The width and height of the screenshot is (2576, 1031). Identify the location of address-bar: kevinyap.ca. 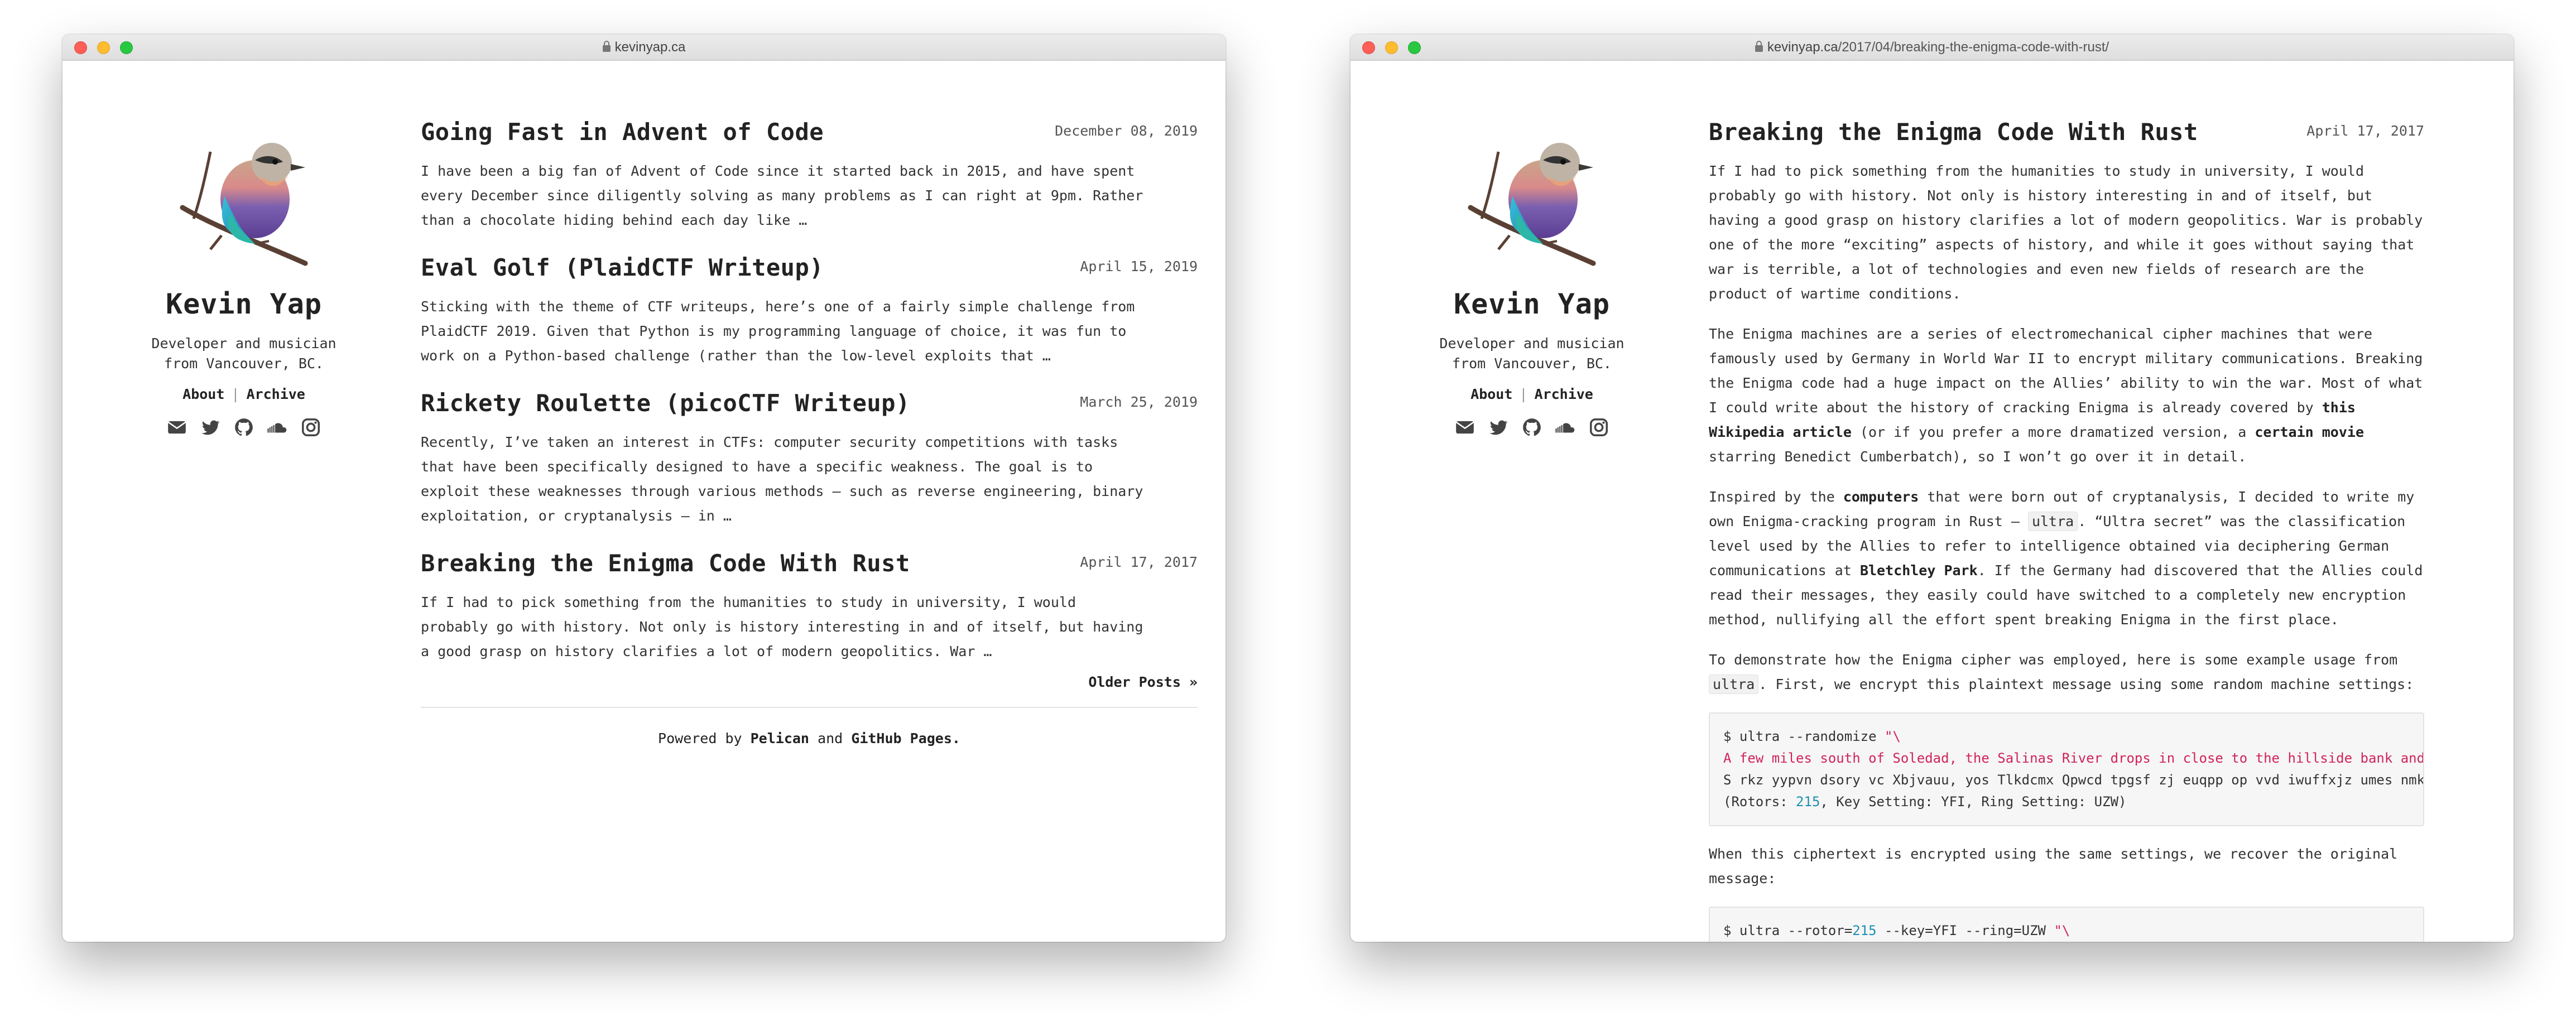
(644, 47).